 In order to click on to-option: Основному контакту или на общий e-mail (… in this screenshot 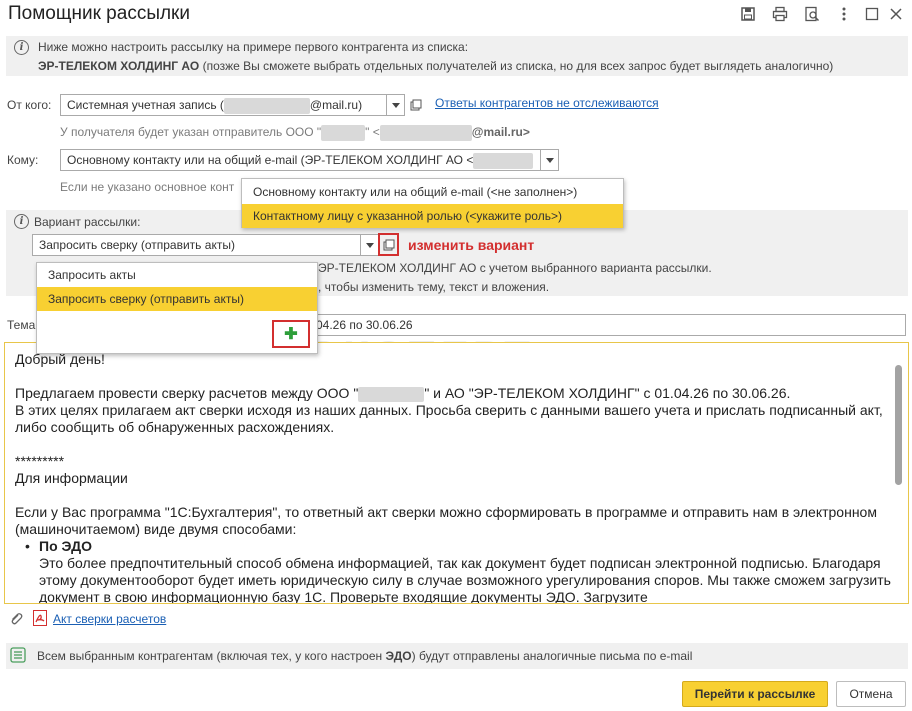, I will do `click(432, 192)`.